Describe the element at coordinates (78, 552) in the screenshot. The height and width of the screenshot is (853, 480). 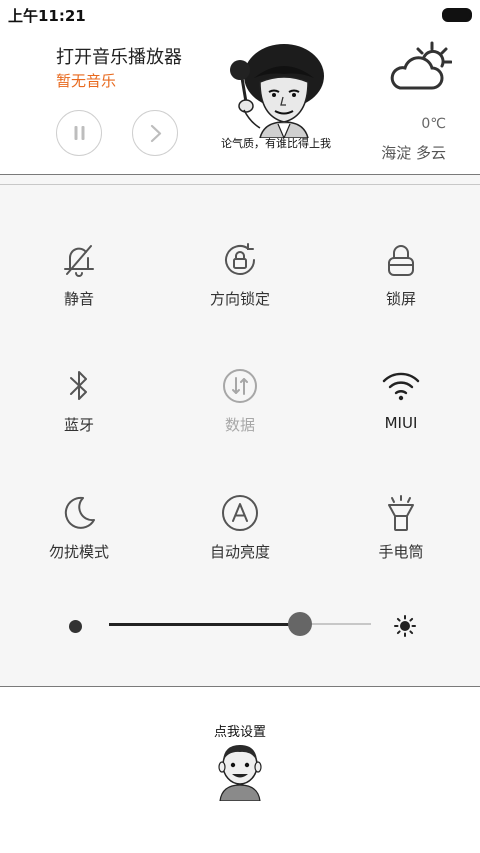
I see `toggle-do-not-disturb-label: 勿扰模式` at that location.